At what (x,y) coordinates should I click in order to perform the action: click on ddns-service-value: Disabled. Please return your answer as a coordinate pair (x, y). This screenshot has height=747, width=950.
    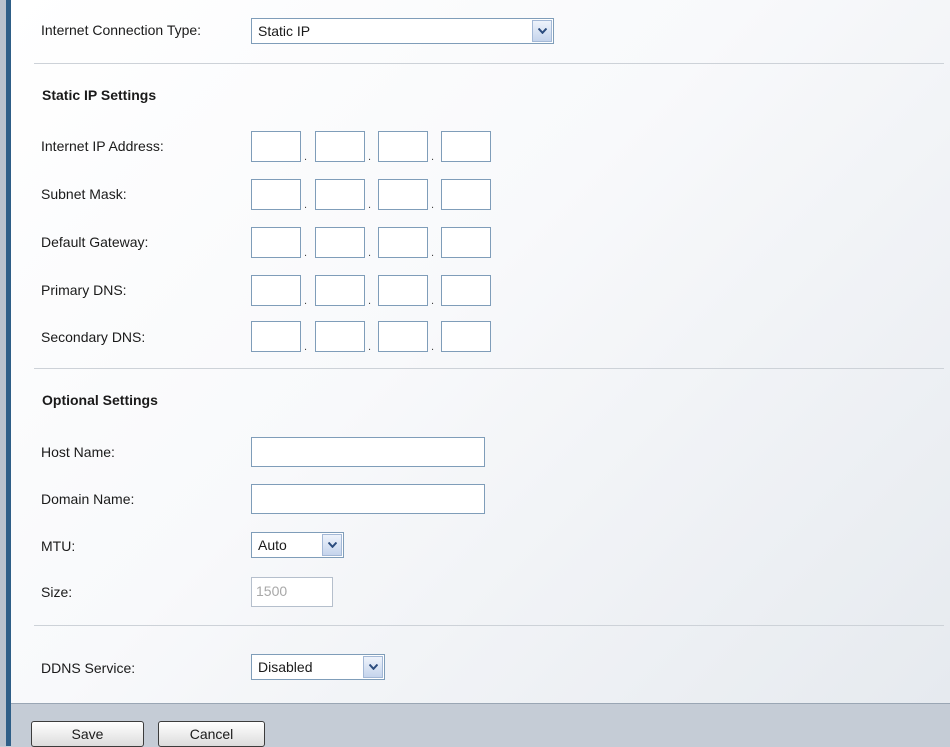
    Looking at the image, I should click on (285, 667).